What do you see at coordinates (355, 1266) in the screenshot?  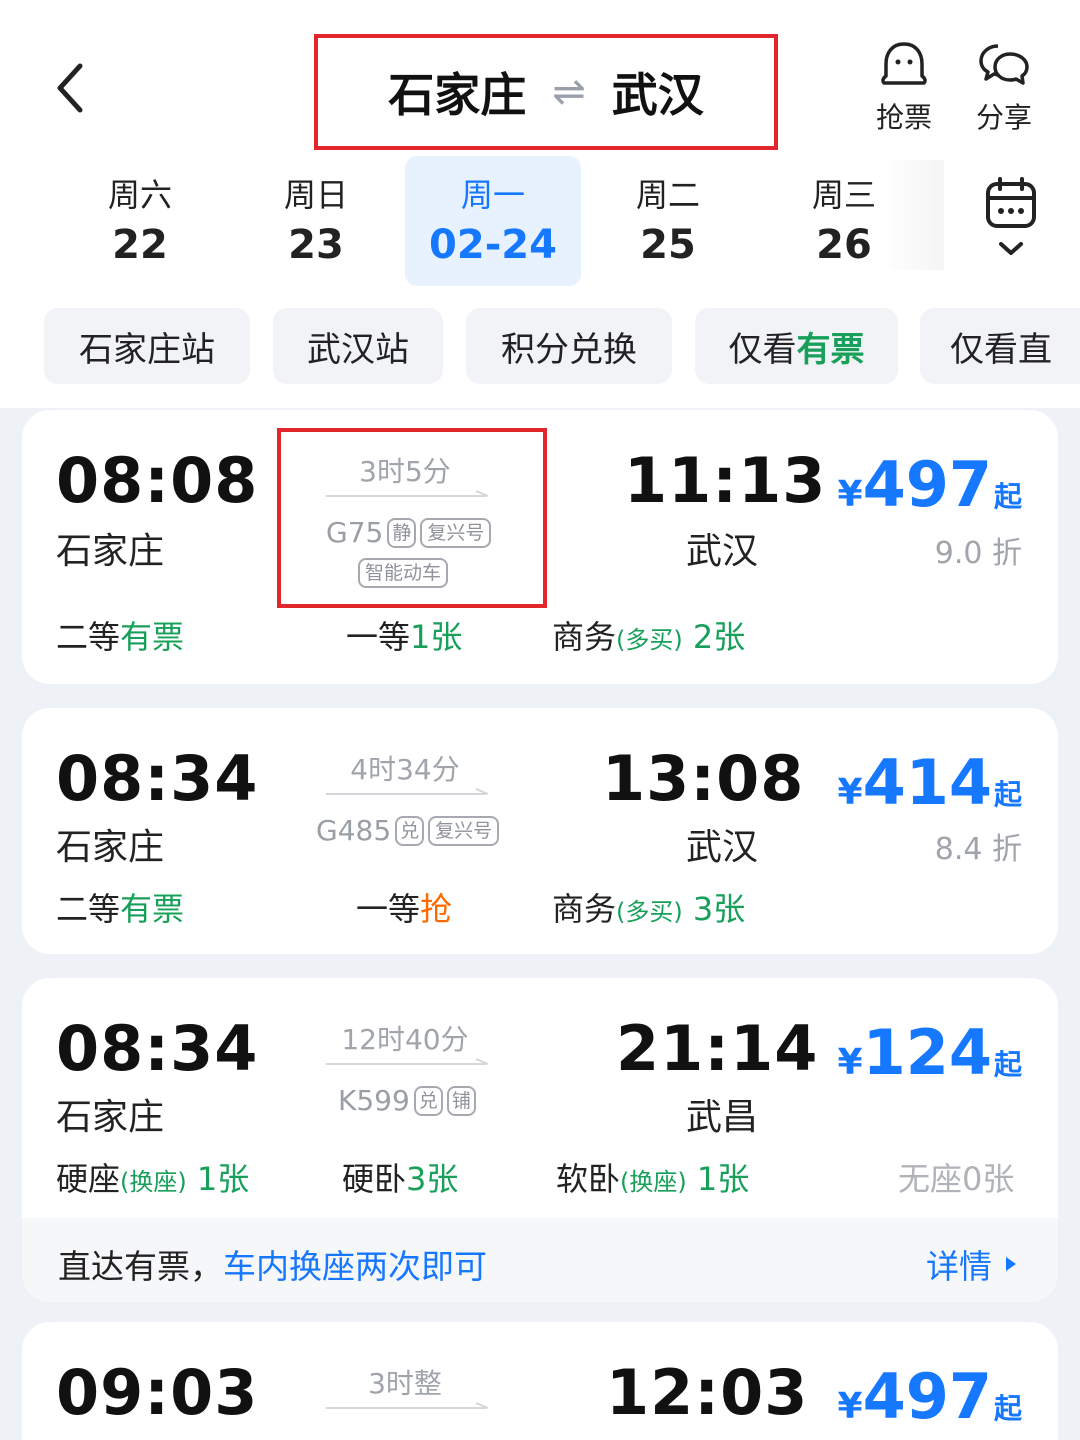 I see `notice-link: 车内换座两次即可` at bounding box center [355, 1266].